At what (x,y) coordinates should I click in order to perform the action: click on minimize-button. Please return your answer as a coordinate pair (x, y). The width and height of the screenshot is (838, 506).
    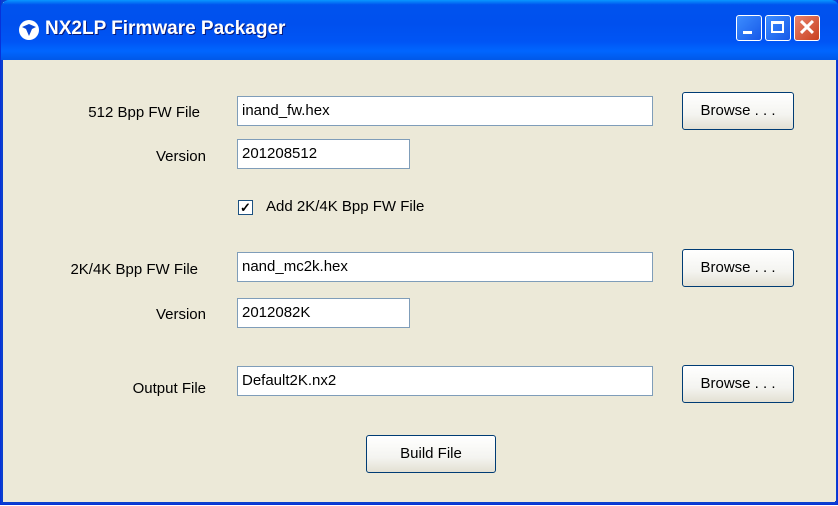
    Looking at the image, I should click on (749, 28).